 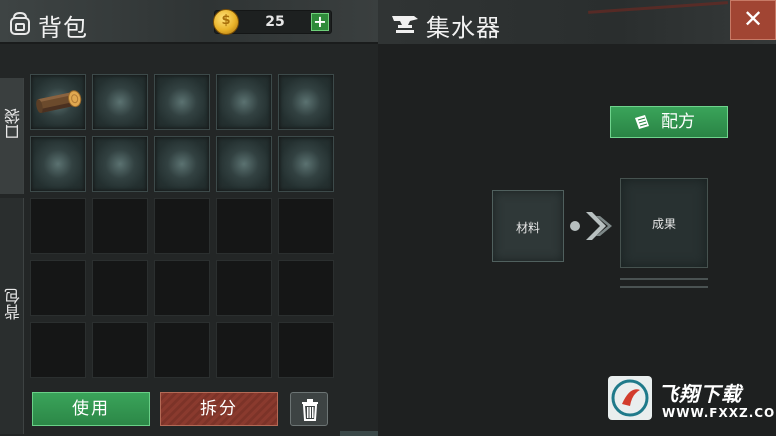 I want to click on recipe-label: 配方, so click(x=678, y=122).